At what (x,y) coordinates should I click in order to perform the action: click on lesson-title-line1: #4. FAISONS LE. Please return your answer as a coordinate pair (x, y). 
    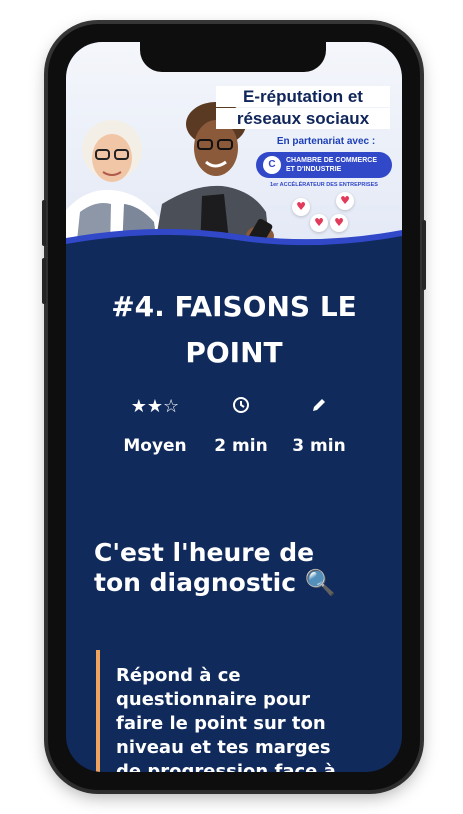
    Looking at the image, I should click on (234, 306).